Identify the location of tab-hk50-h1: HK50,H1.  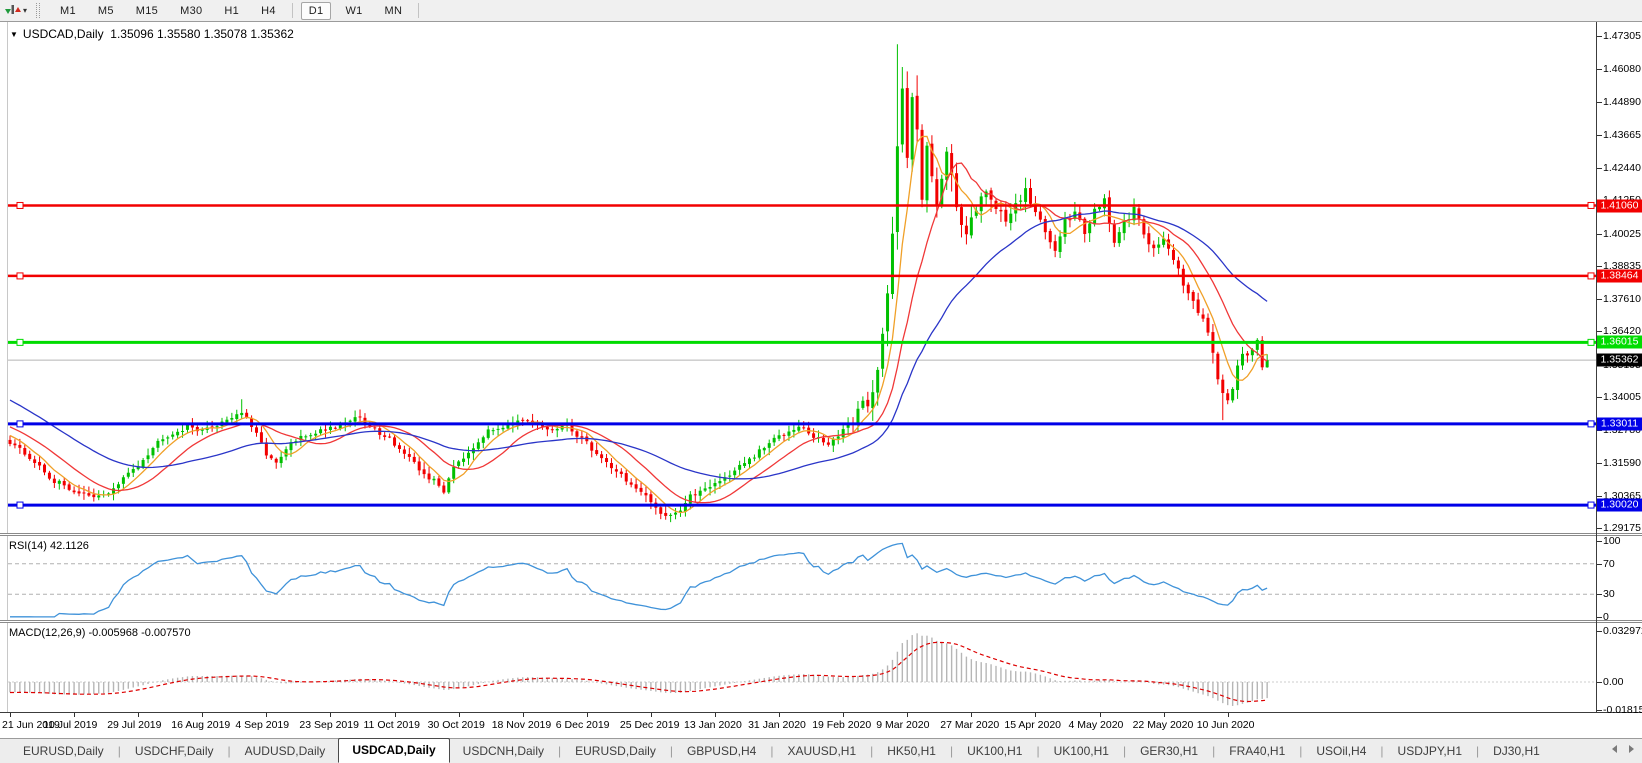
(911, 751).